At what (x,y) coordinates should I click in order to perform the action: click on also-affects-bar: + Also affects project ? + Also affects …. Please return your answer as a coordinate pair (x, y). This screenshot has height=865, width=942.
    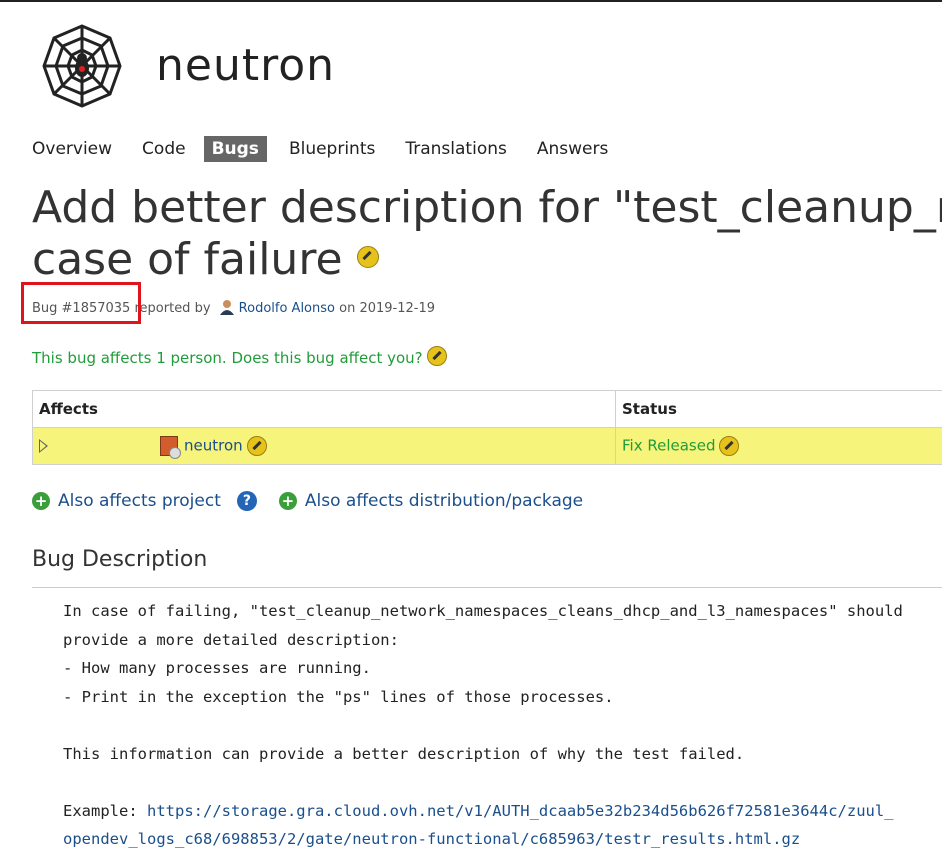
    Looking at the image, I should click on (307, 501).